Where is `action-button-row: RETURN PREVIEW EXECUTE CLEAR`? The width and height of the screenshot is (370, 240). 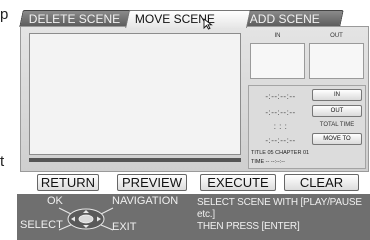 action-button-row: RETURN PREVIEW EXECUTE CLEAR is located at coordinates (193, 183).